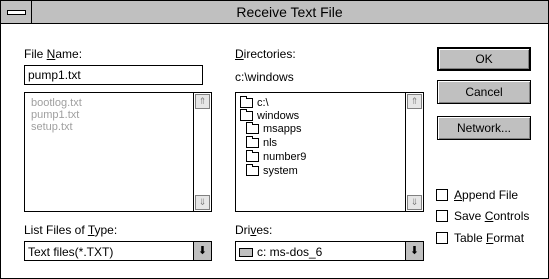 This screenshot has height=279, width=549. I want to click on directory-item: msapps, so click(274, 128).